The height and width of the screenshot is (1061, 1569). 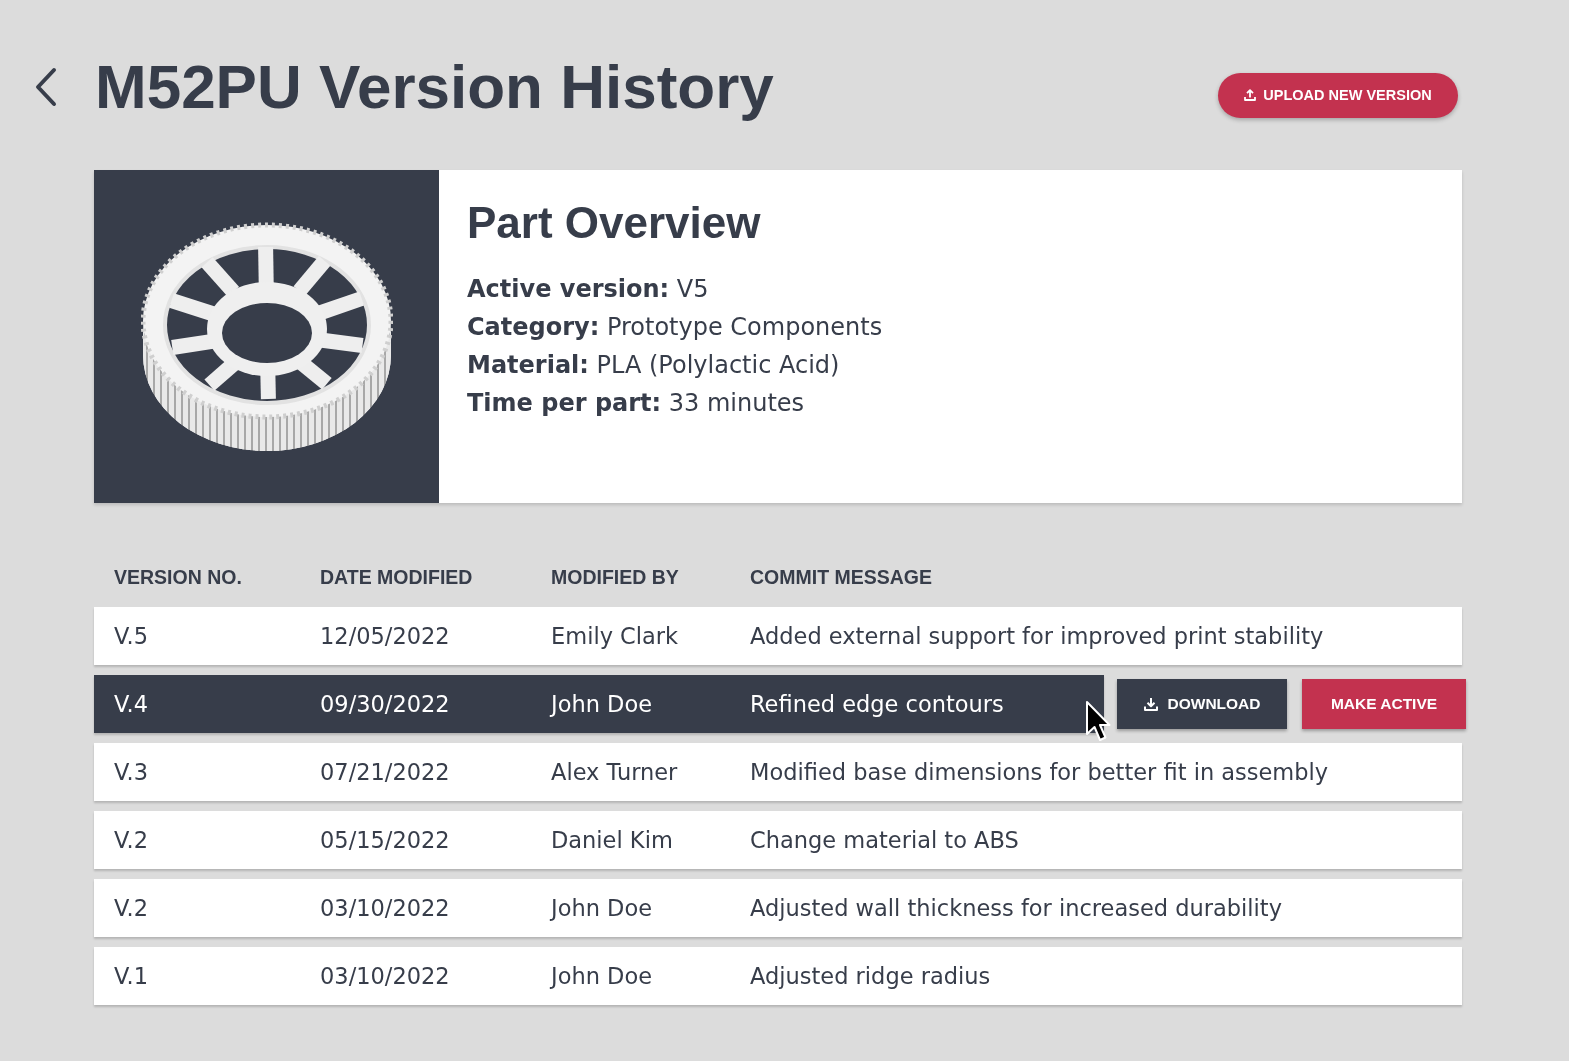 What do you see at coordinates (385, 704) in the screenshot?
I see `table-cell-text: 09/30/2022` at bounding box center [385, 704].